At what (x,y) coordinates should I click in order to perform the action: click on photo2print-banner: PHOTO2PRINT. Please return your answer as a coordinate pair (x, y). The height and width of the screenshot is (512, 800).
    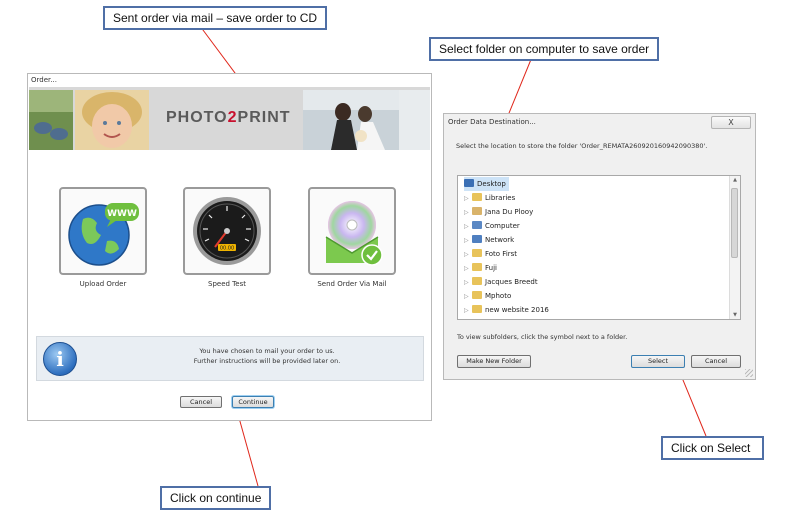
    Looking at the image, I should click on (229, 118).